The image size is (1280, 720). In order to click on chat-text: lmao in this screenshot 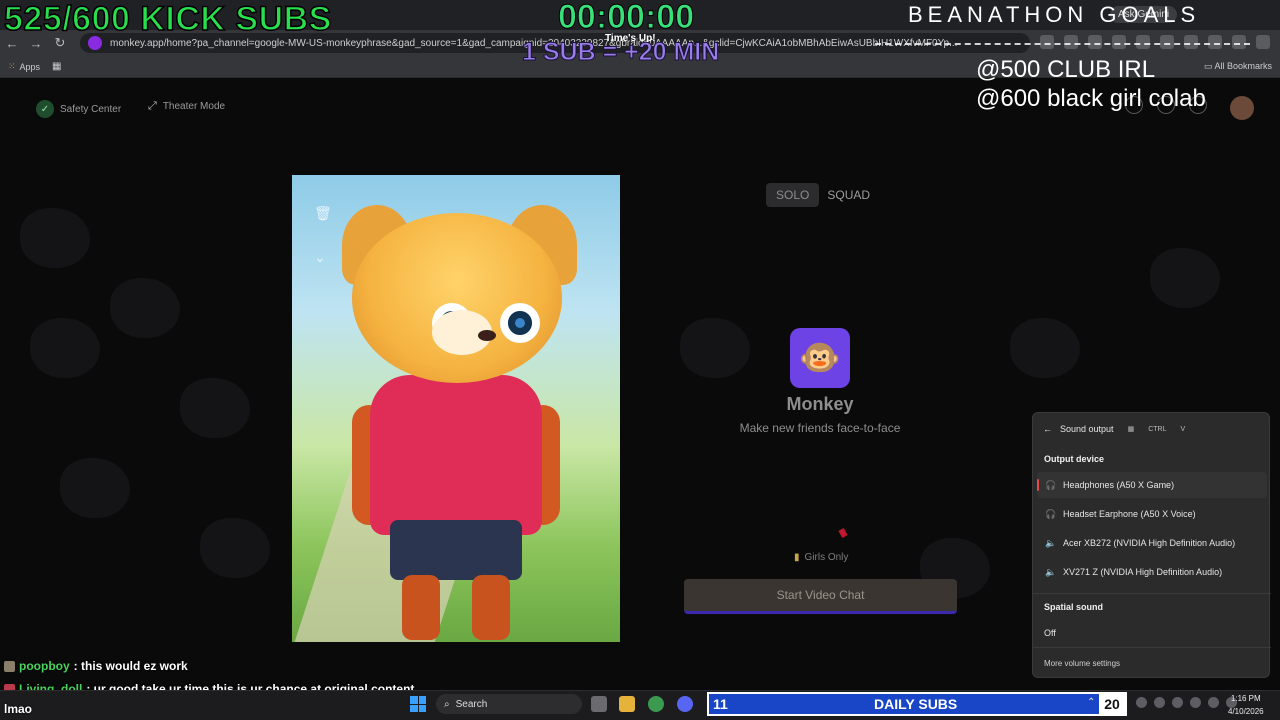, I will do `click(18, 709)`.